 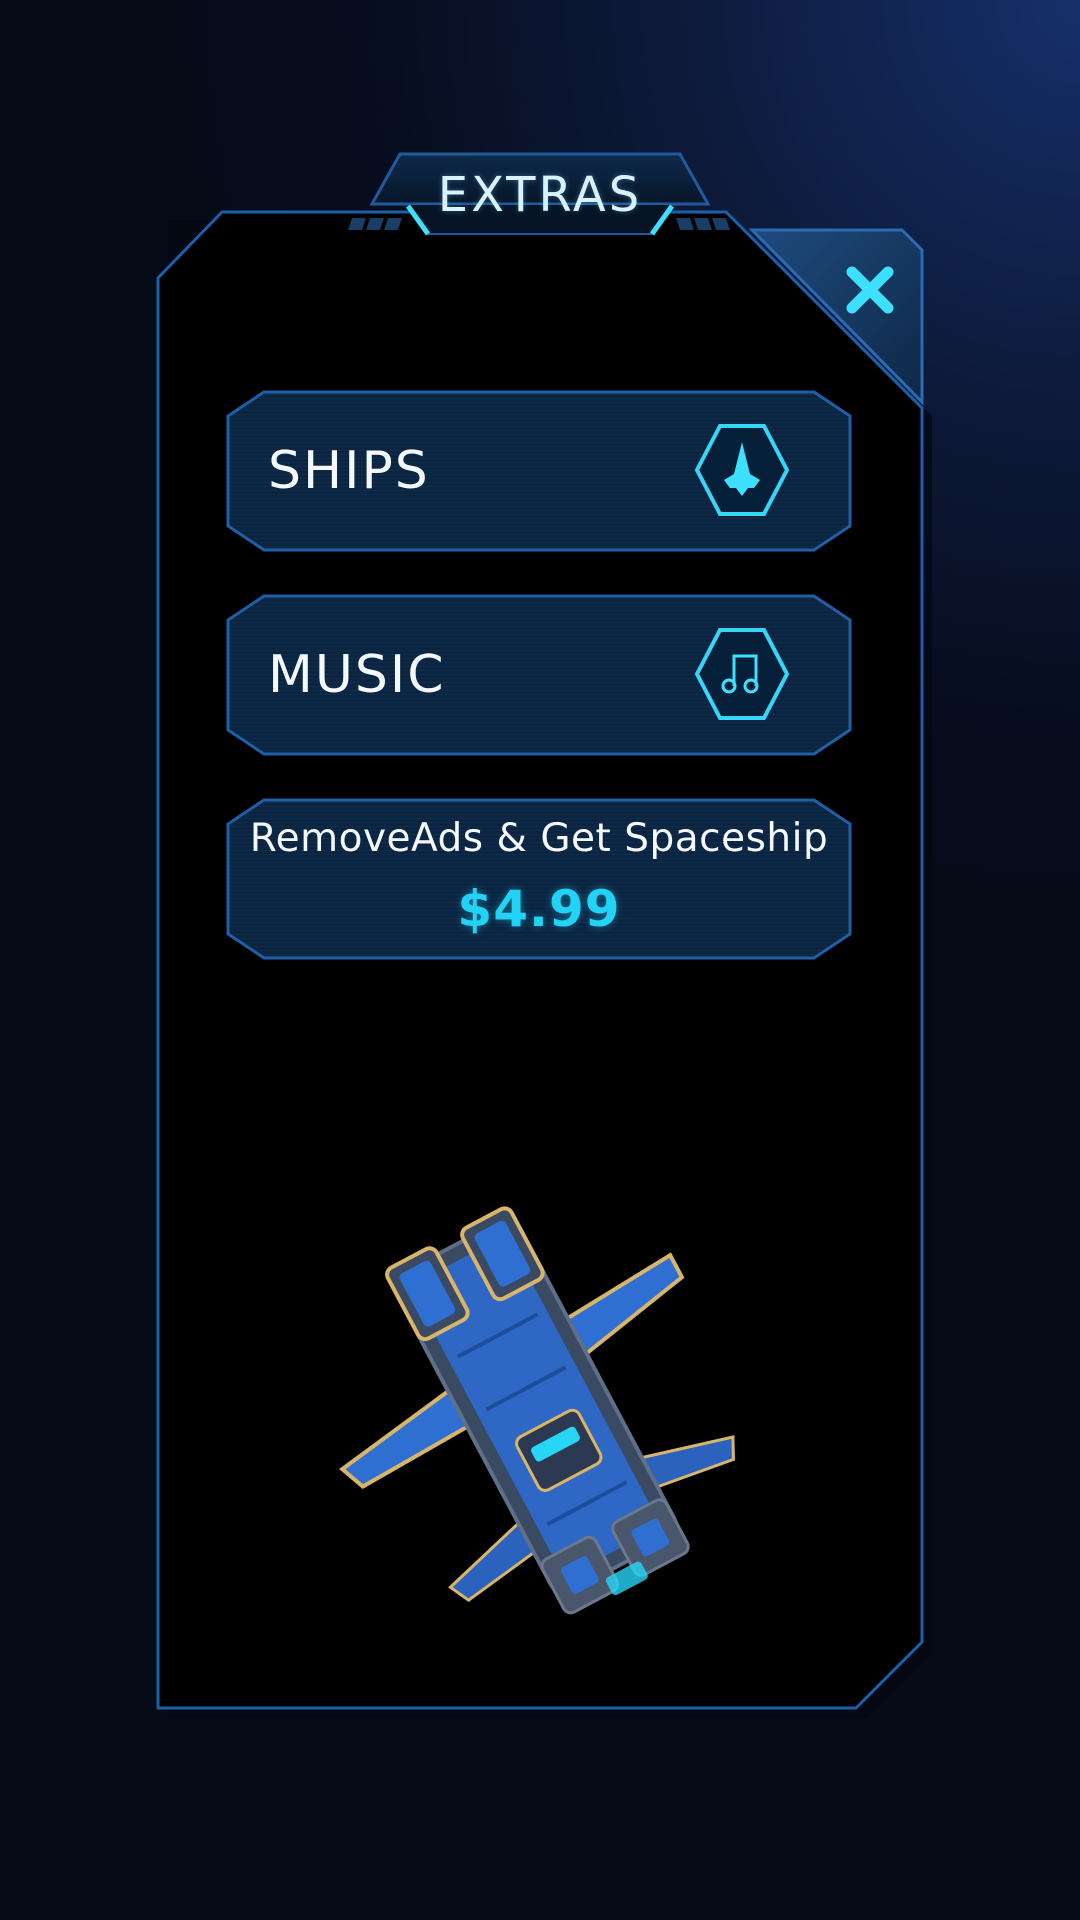 What do you see at coordinates (539, 909) in the screenshot?
I see `remove-ads-price: $4.99` at bounding box center [539, 909].